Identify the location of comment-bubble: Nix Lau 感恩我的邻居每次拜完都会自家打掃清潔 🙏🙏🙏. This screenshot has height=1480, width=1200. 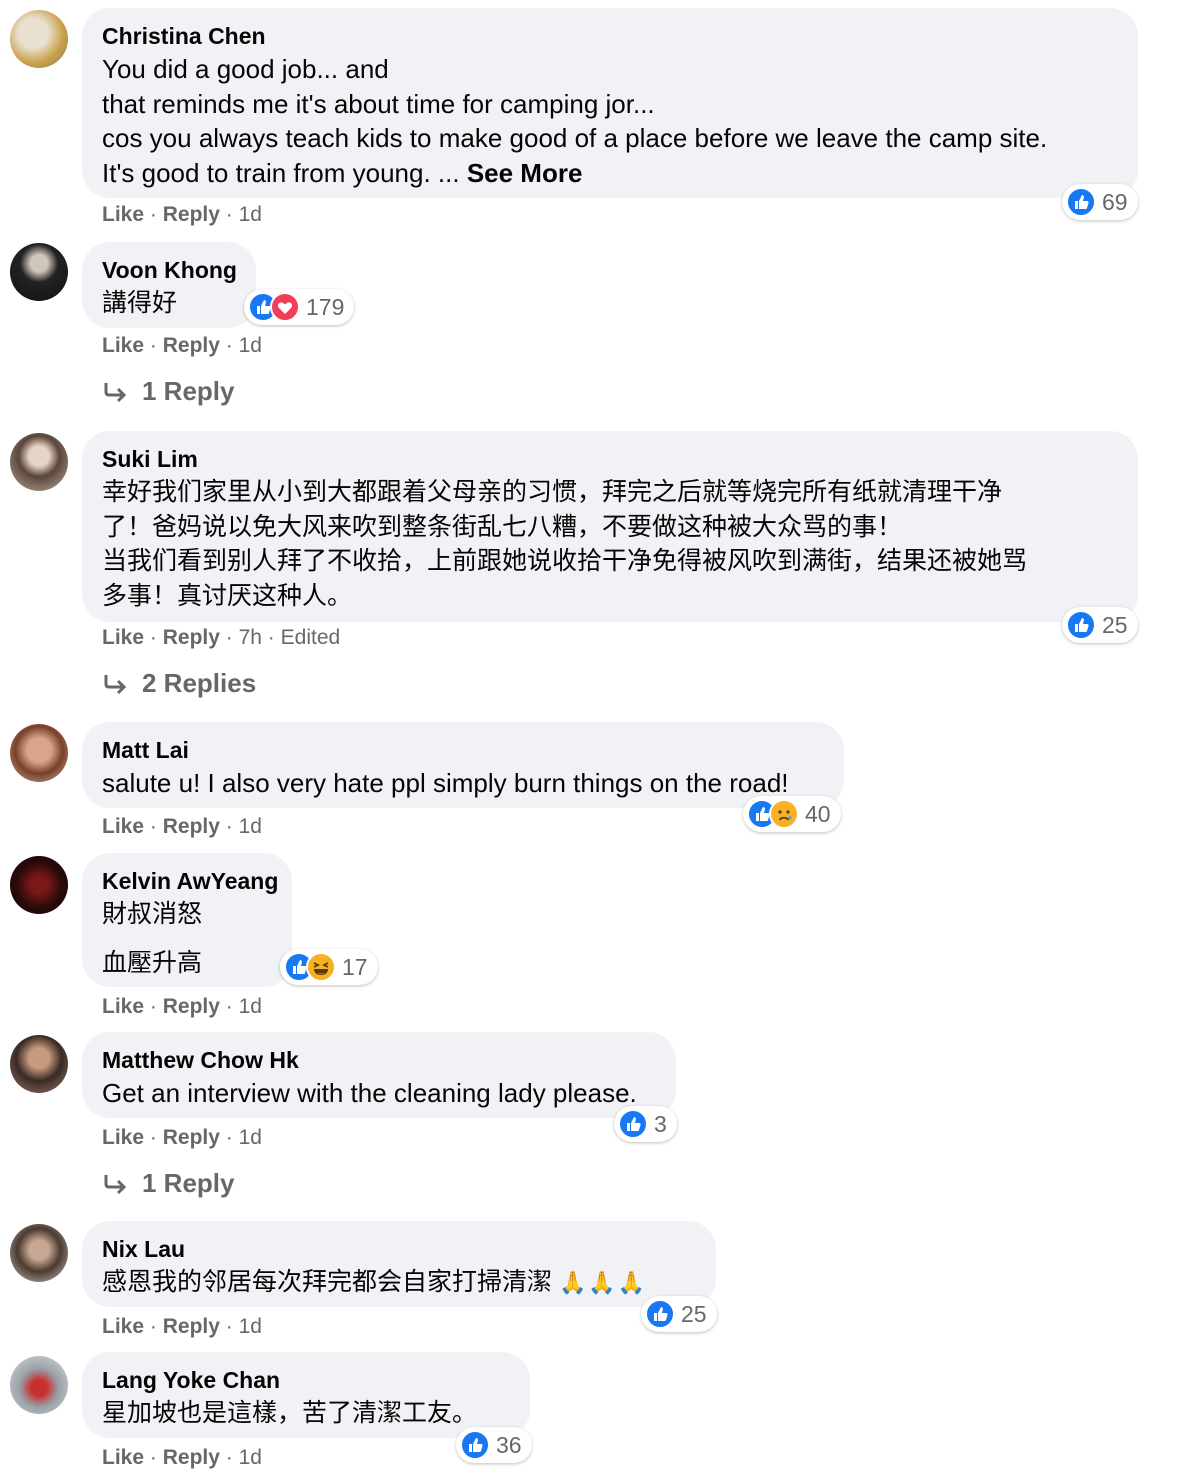
(399, 1264).